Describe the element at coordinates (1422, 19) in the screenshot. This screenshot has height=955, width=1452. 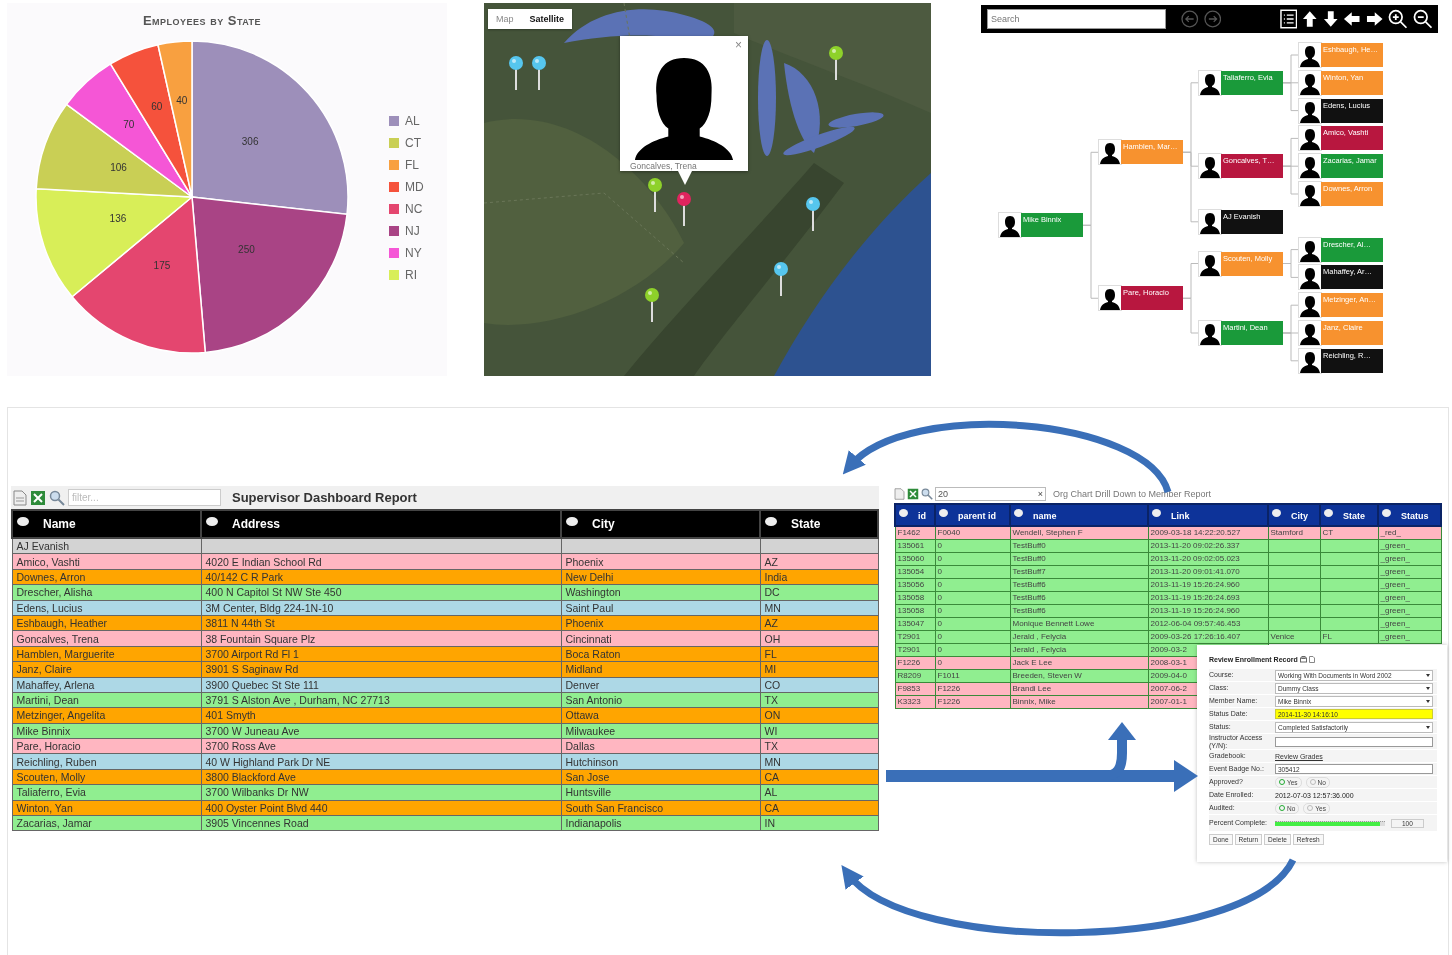
I see `zoom-out-icon` at that location.